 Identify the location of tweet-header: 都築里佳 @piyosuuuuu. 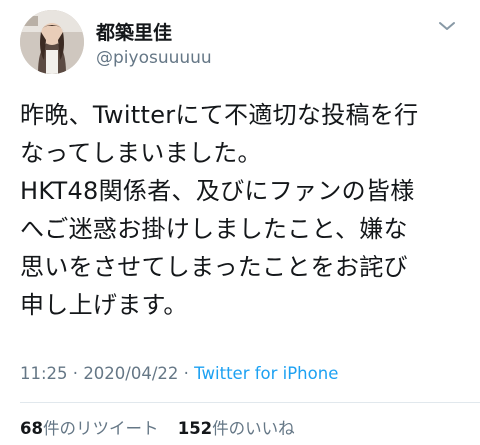
(240, 44).